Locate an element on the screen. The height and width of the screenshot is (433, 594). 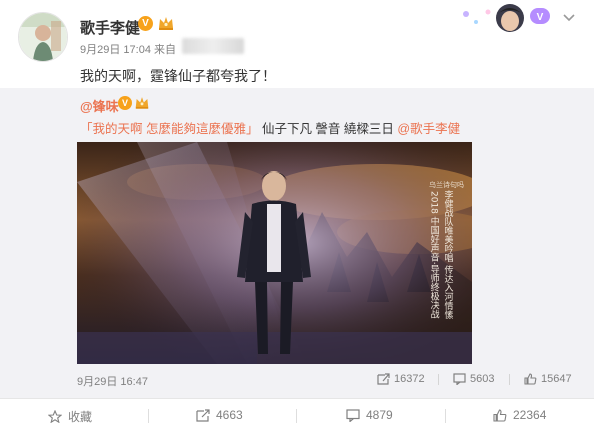
like-count: 22364 is located at coordinates (530, 415).